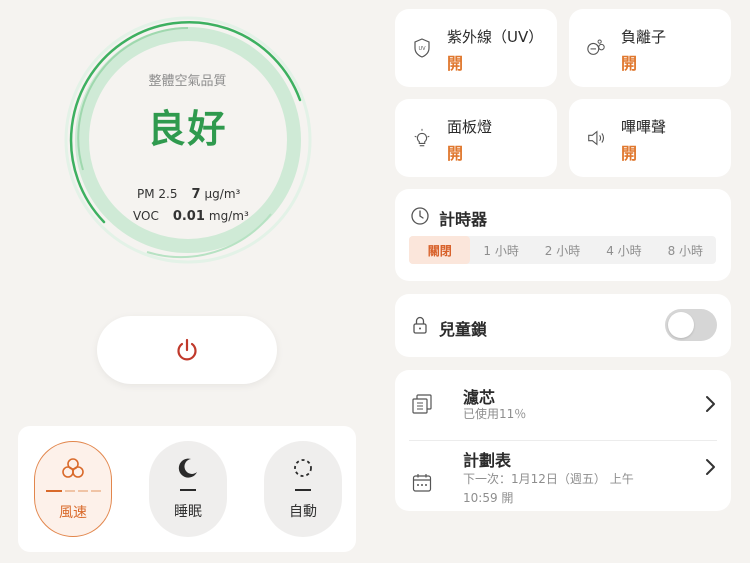 The image size is (750, 563). I want to click on anion-icon, so click(596, 47).